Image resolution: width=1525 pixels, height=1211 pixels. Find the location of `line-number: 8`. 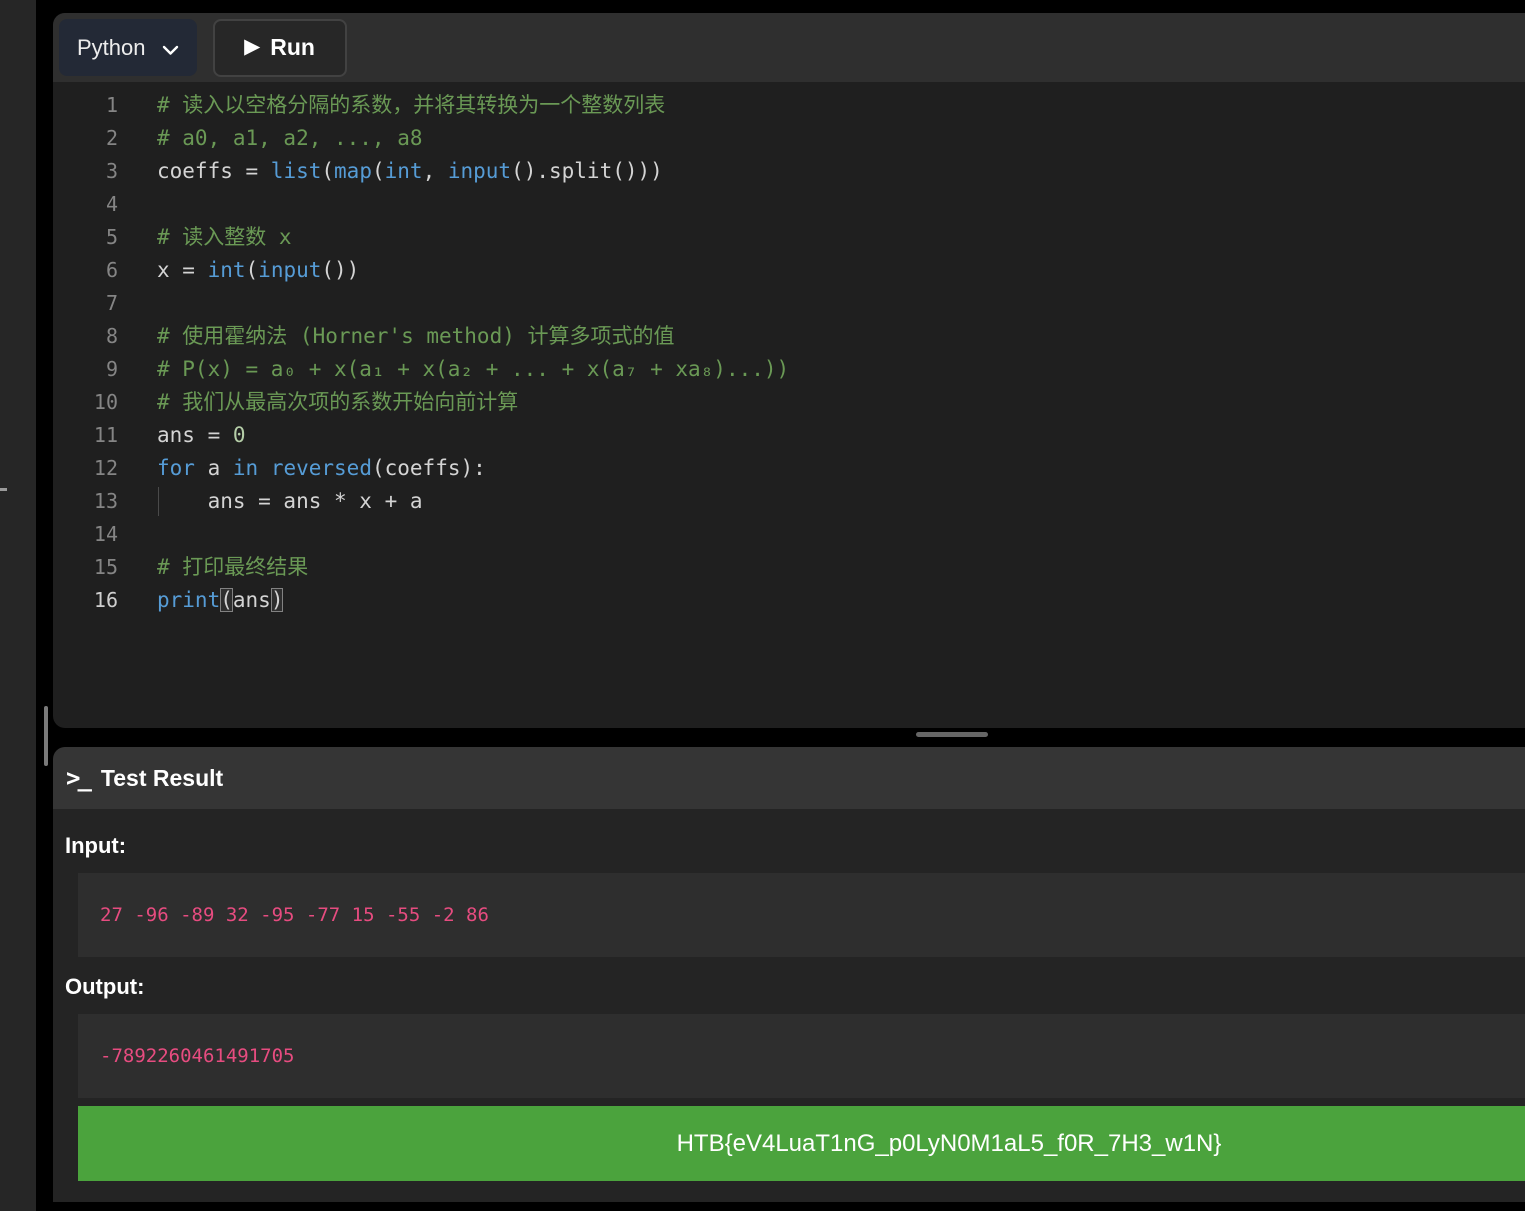

line-number: 8 is located at coordinates (111, 336).